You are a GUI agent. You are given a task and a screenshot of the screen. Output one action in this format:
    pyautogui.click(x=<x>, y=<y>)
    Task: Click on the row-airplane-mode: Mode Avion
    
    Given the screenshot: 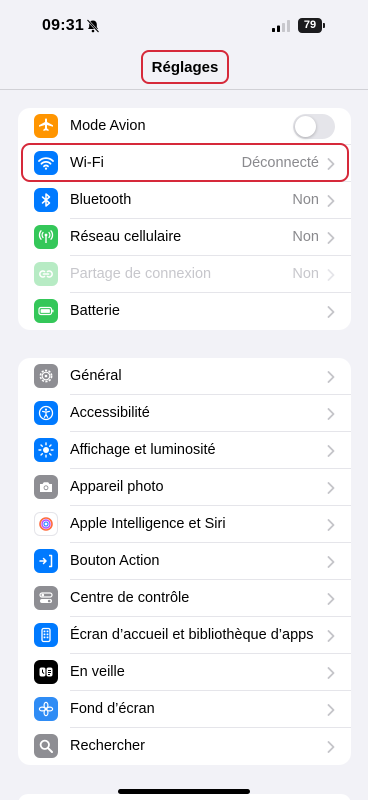 What is the action you would take?
    pyautogui.click(x=184, y=126)
    